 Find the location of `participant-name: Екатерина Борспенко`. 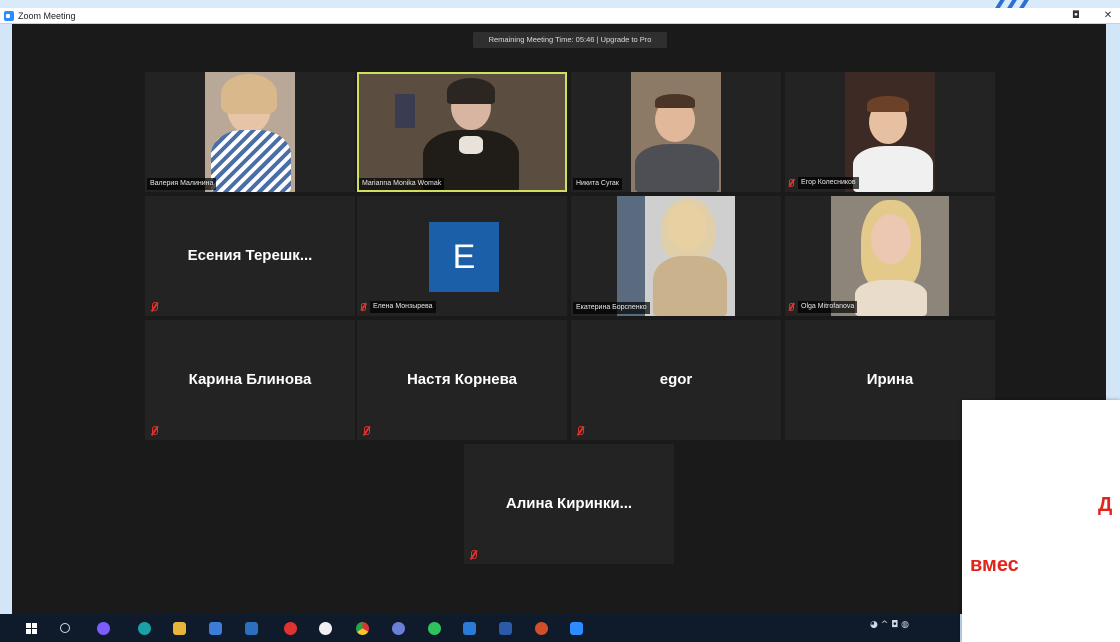

participant-name: Екатерина Борспенко is located at coordinates (611, 308).